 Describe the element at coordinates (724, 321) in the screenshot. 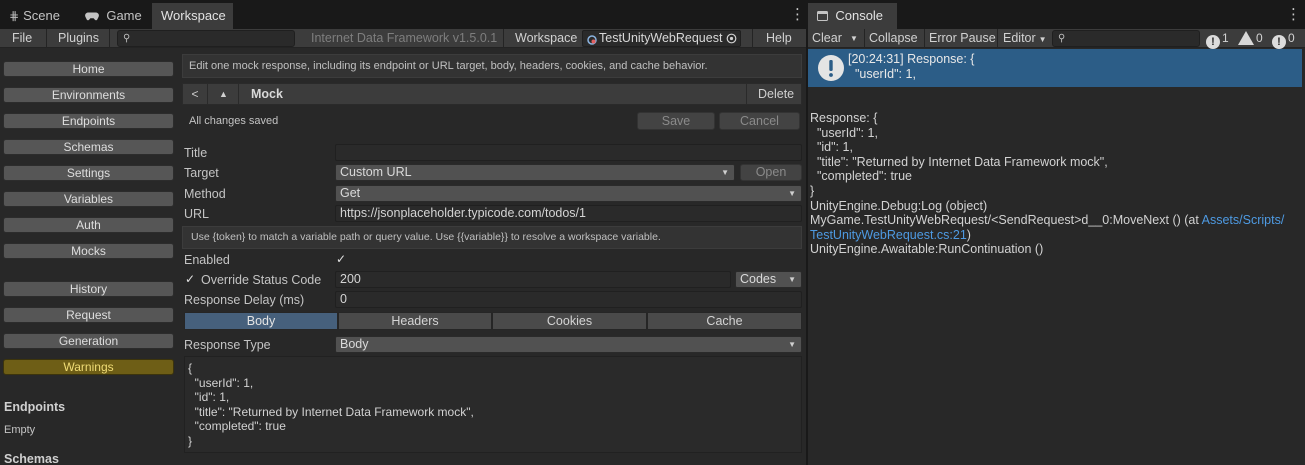

I see `tab-cache: Cache` at that location.